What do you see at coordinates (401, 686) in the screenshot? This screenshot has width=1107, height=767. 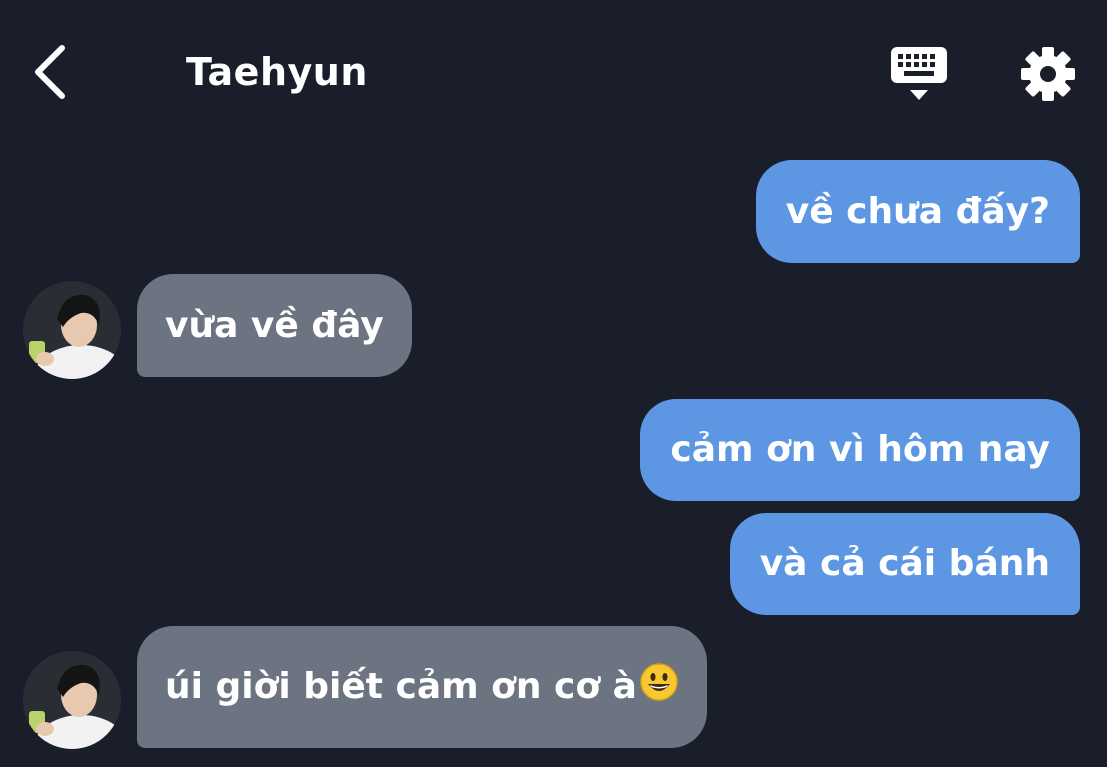 I see `message-text: úi giời biết cảm ơn cơ à` at bounding box center [401, 686].